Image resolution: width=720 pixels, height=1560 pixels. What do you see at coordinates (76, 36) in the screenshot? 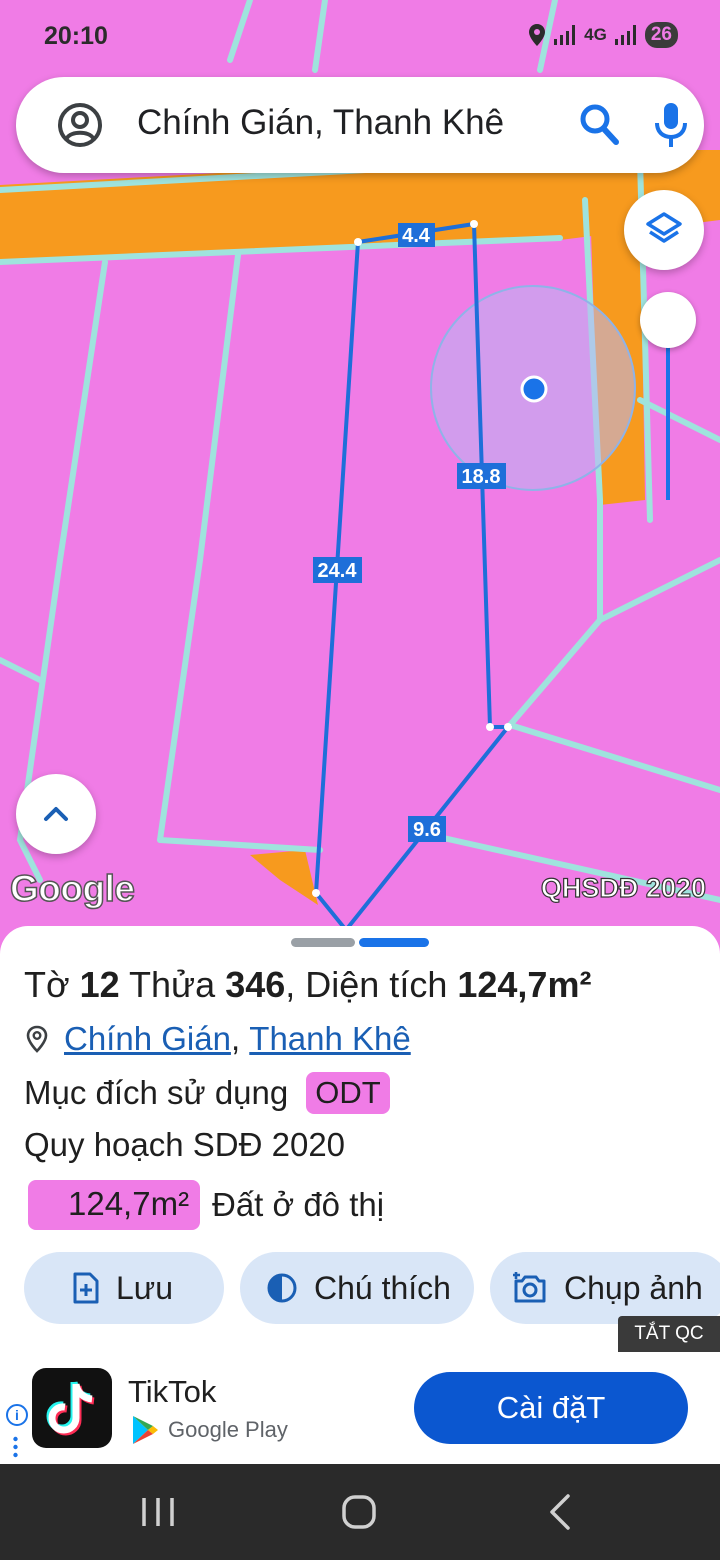
I see `status-time: 20:10` at bounding box center [76, 36].